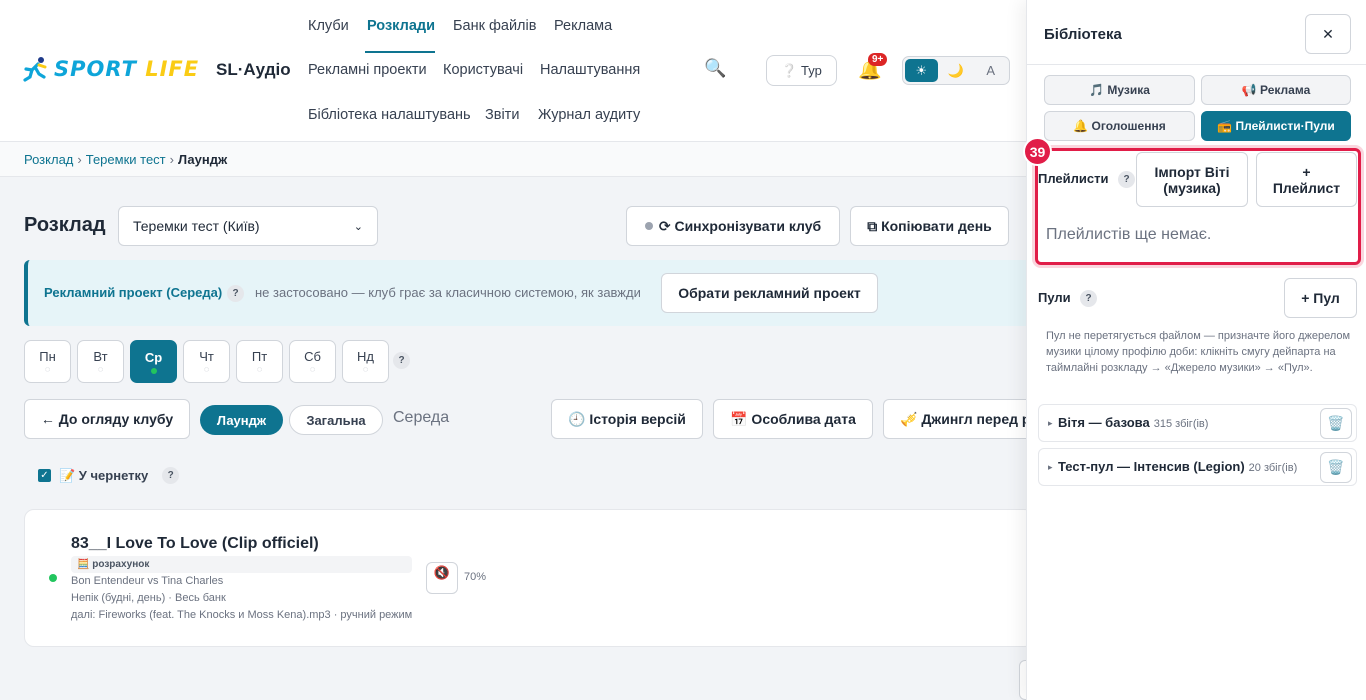 The image size is (1366, 700). What do you see at coordinates (1119, 126) in the screenshot?
I see `tab-announcements: 🔔 Оголошення` at bounding box center [1119, 126].